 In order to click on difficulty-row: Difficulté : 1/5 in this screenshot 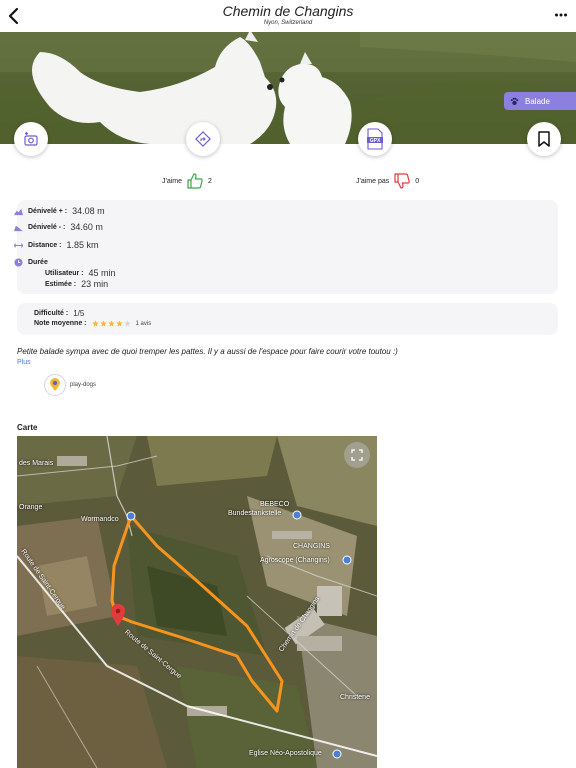, I will do `click(59, 313)`.